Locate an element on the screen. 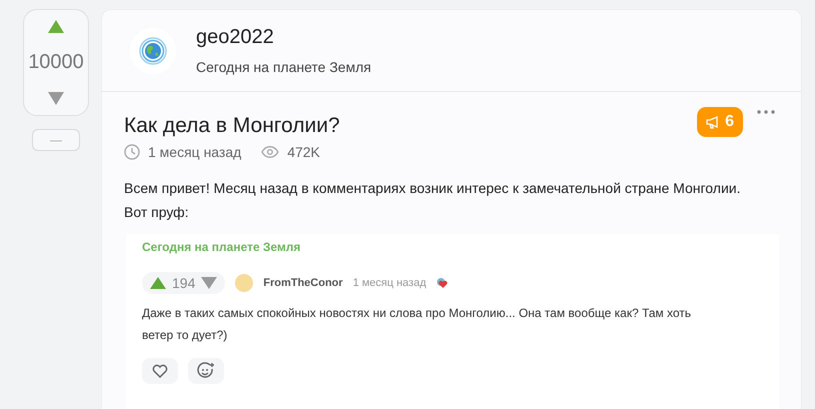 The width and height of the screenshot is (815, 409). comment-time: 1 месяц назад is located at coordinates (389, 283).